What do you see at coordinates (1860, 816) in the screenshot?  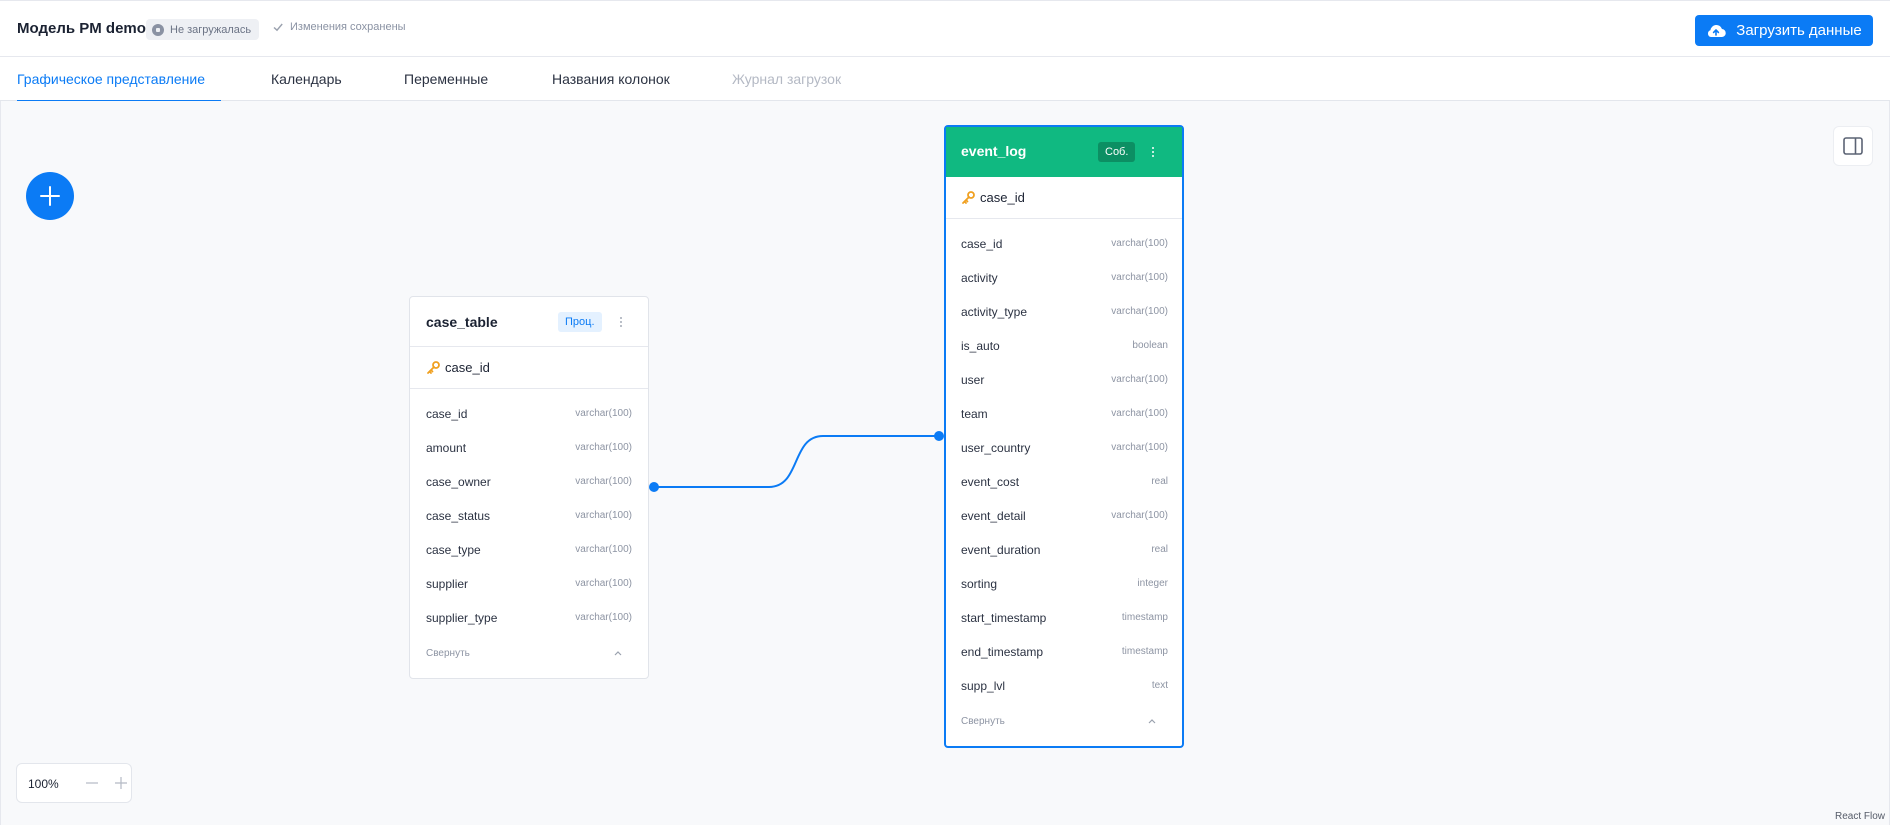 I see `react-flow-attribution: React Flow` at bounding box center [1860, 816].